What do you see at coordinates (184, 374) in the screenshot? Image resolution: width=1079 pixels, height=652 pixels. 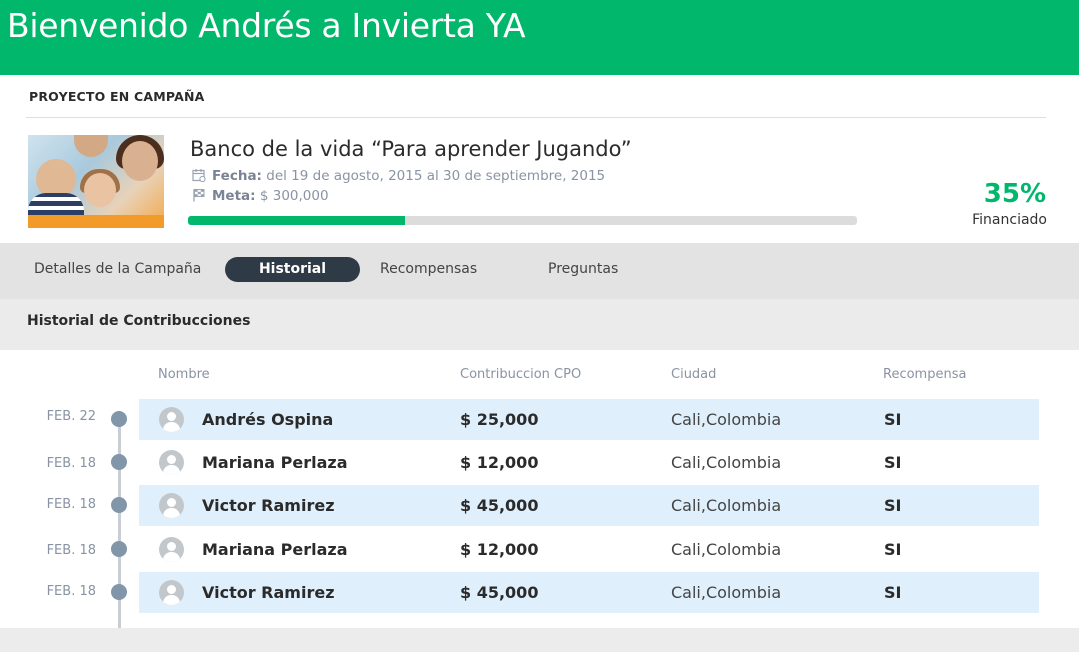 I see `column-header-nombre: Nombre` at bounding box center [184, 374].